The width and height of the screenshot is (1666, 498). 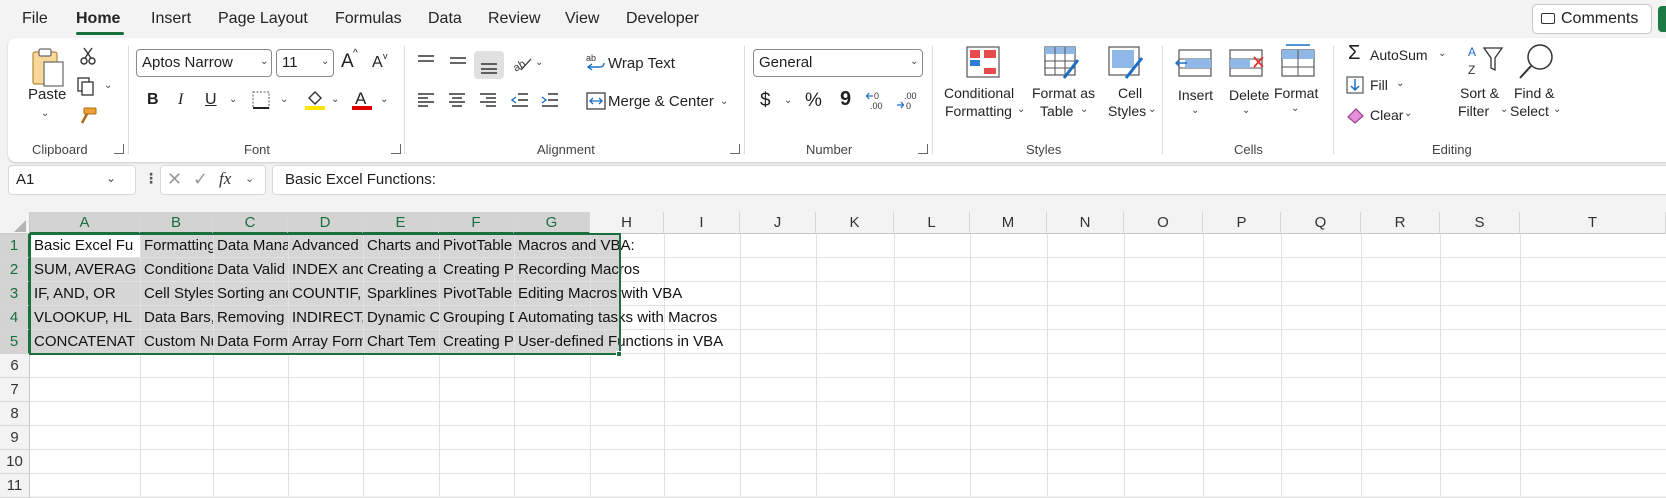 What do you see at coordinates (347, 62) in the screenshot?
I see `grow-font-icon: A` at bounding box center [347, 62].